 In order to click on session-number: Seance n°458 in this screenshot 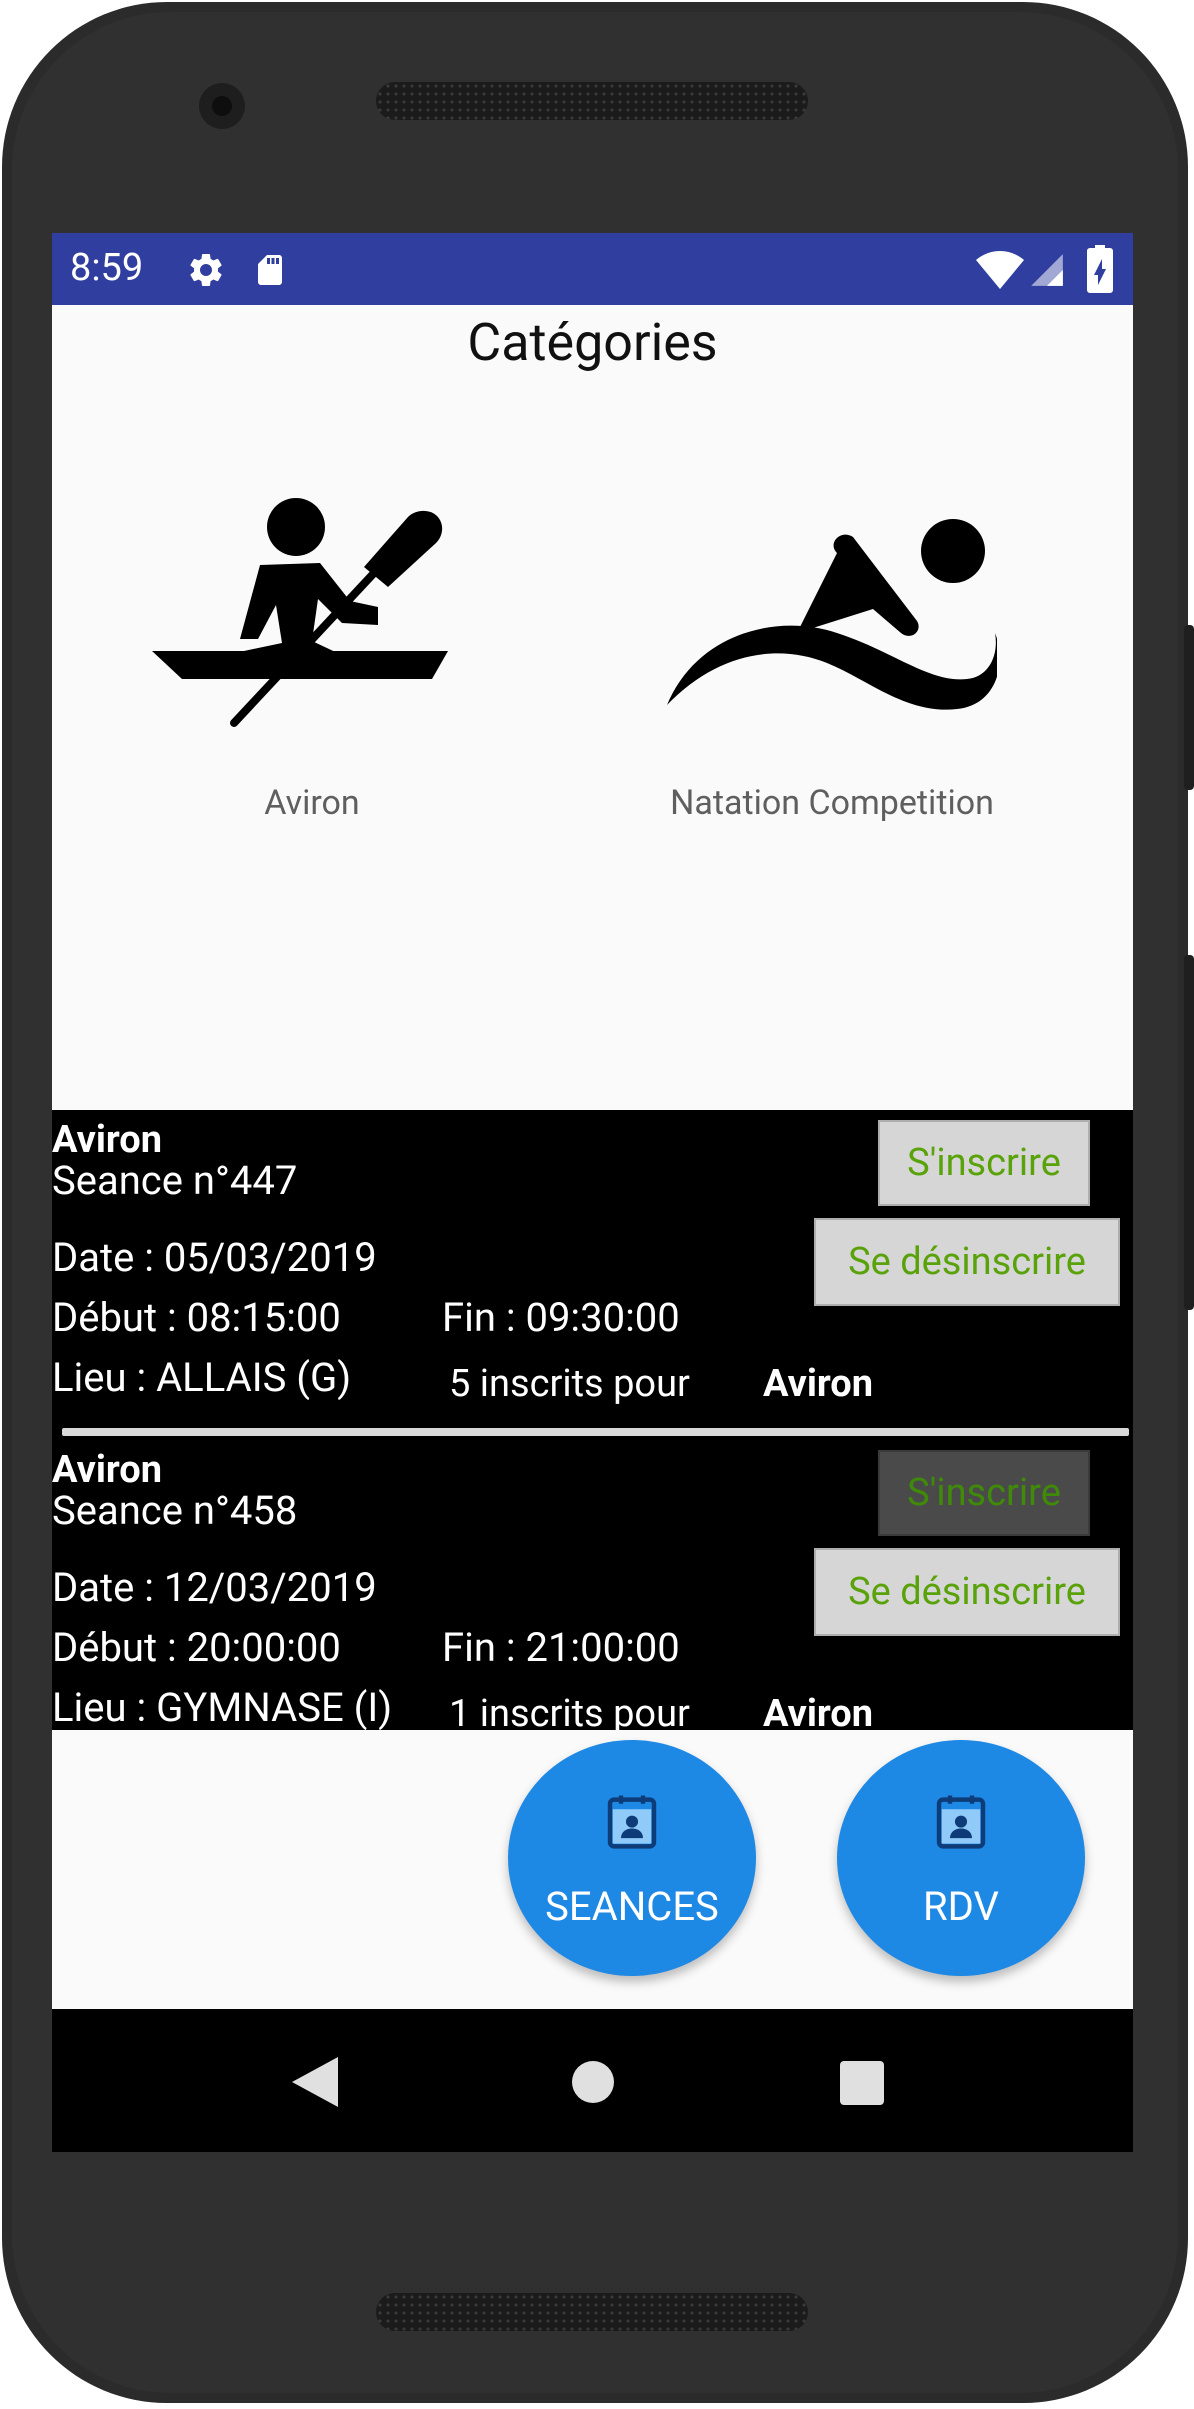, I will do `click(175, 1510)`.